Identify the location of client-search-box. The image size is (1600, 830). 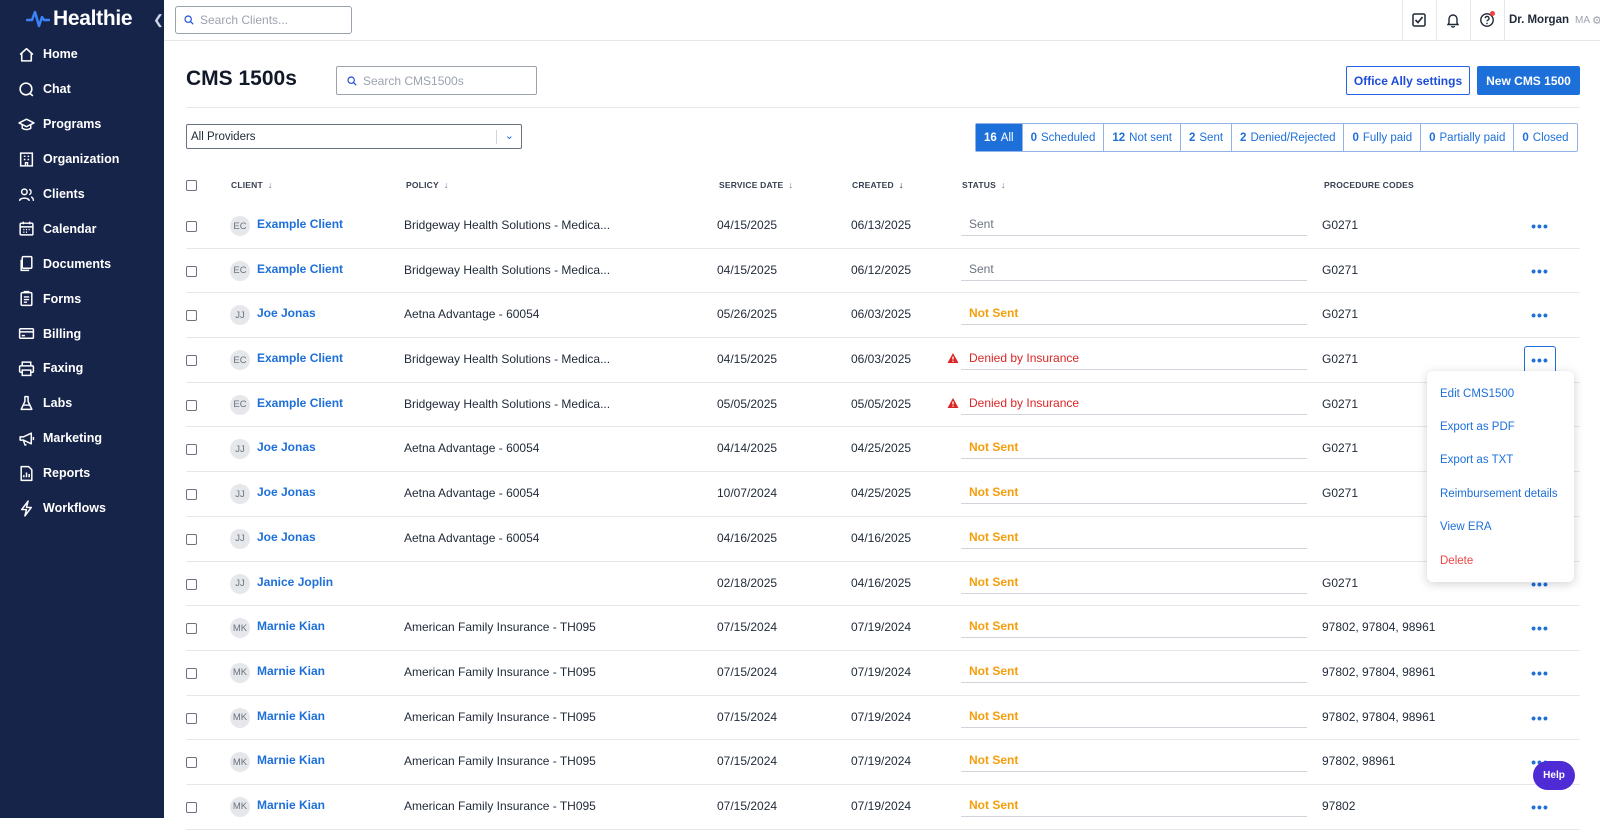
(263, 20).